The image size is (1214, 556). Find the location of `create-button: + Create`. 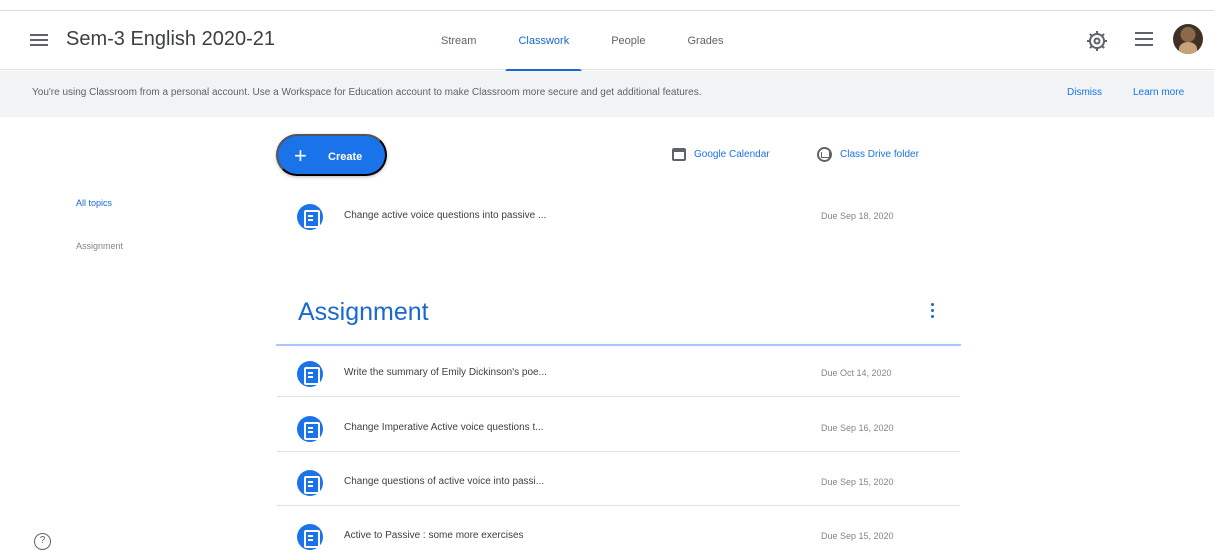

create-button: + Create is located at coordinates (331, 155).